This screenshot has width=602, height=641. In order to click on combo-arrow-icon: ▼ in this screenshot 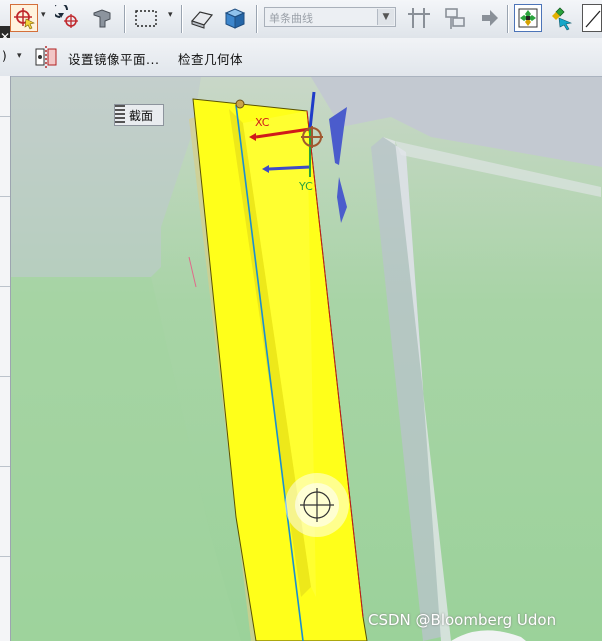, I will do `click(385, 17)`.